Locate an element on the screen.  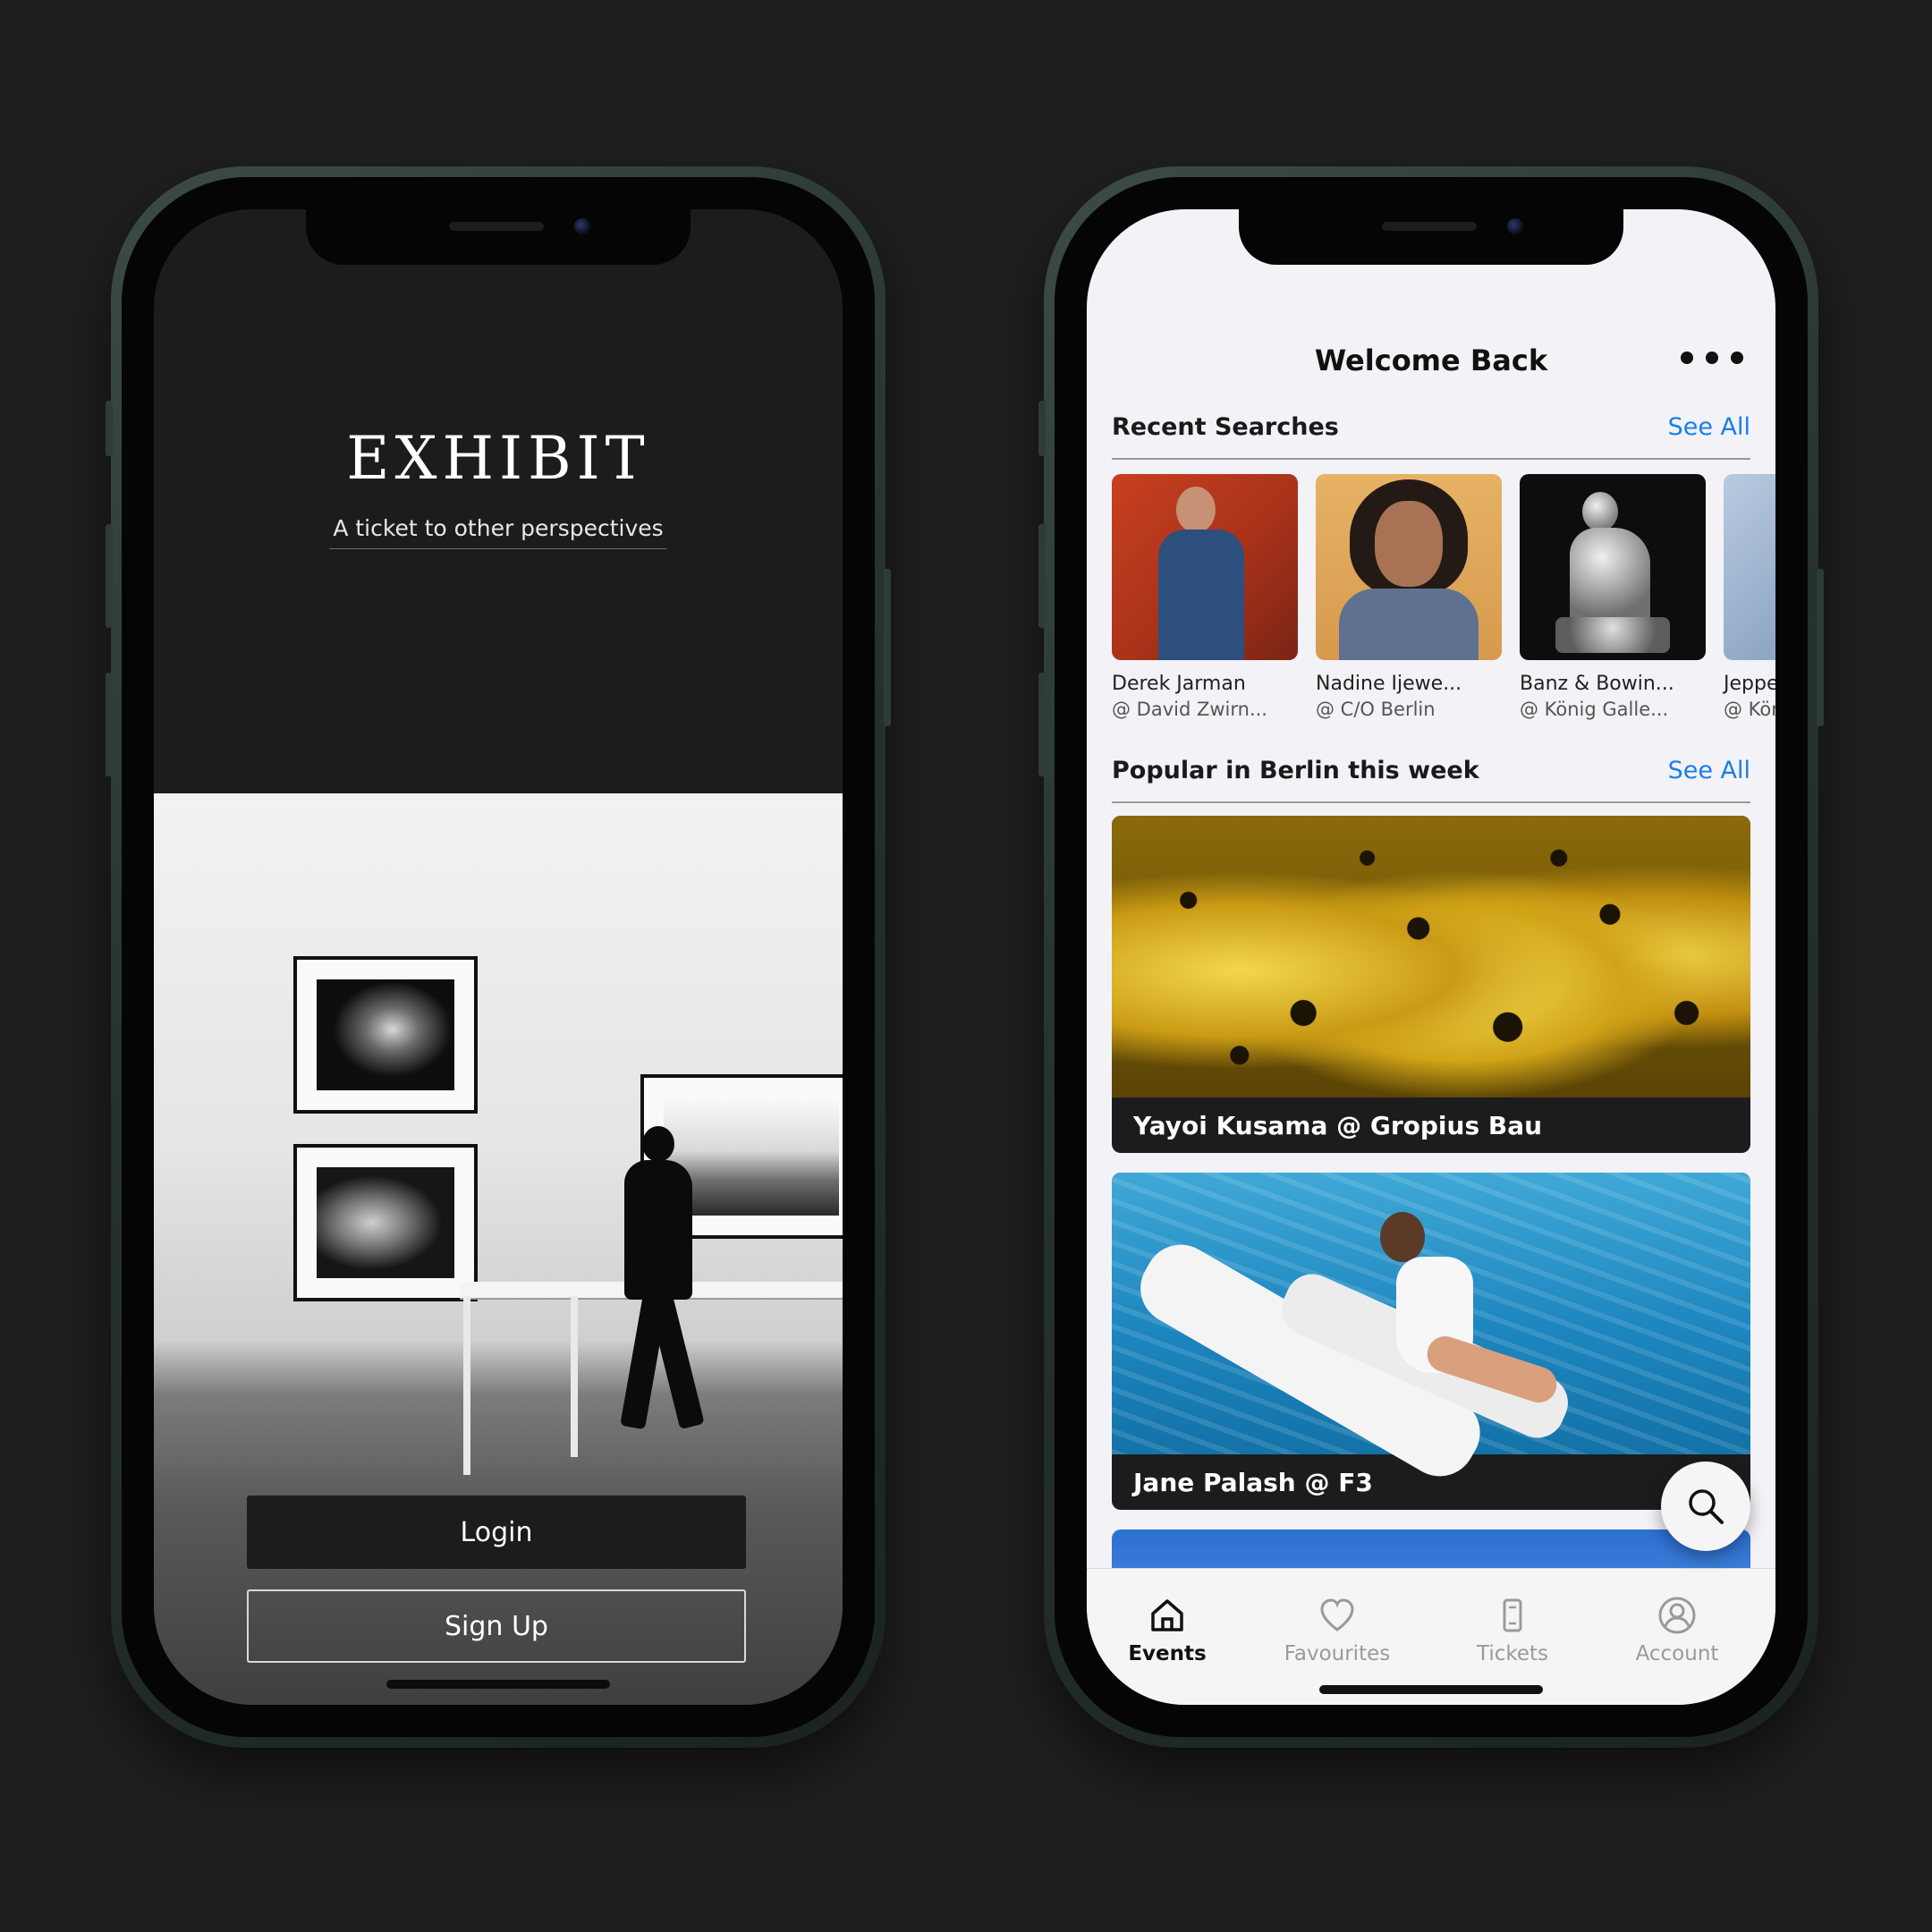
recent-item: Jeppe @ Kön is located at coordinates (1749, 597).